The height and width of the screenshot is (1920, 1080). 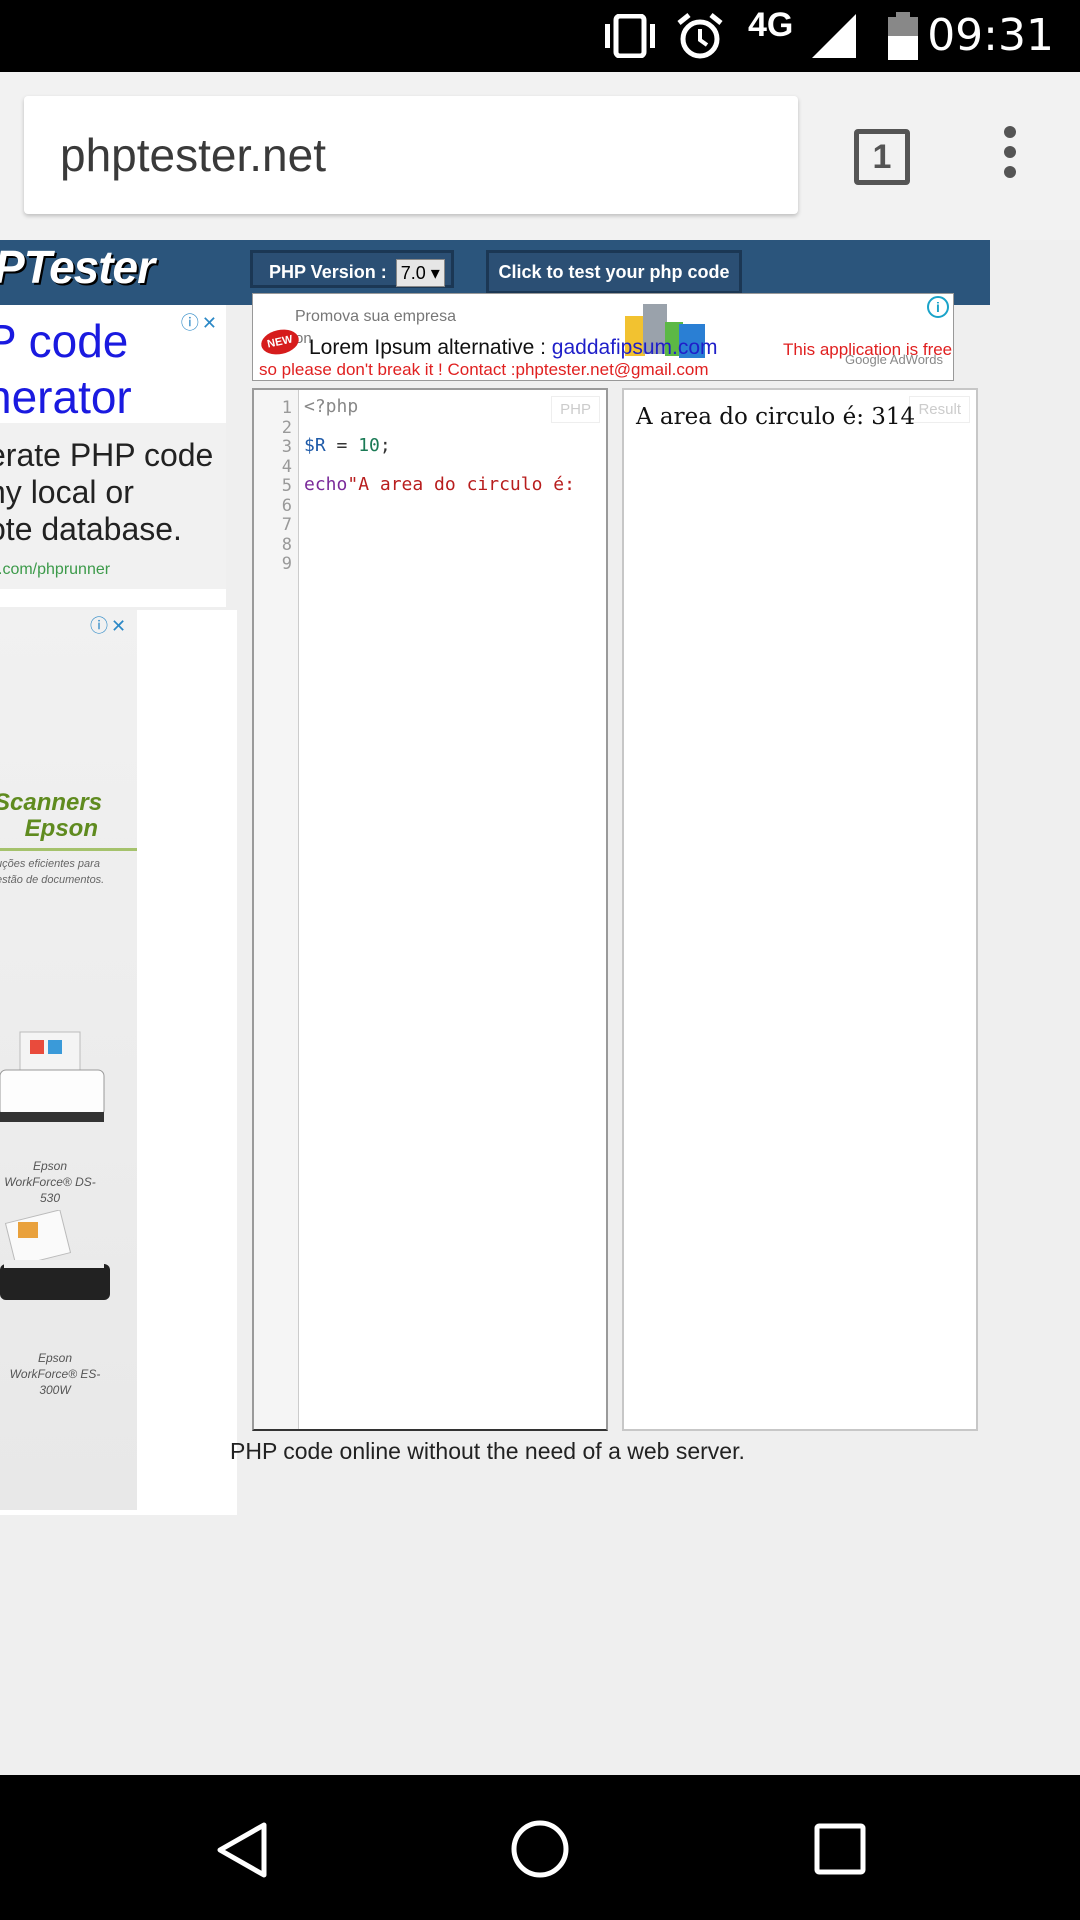 What do you see at coordinates (193, 155) in the screenshot?
I see `url-text: phptester.net` at bounding box center [193, 155].